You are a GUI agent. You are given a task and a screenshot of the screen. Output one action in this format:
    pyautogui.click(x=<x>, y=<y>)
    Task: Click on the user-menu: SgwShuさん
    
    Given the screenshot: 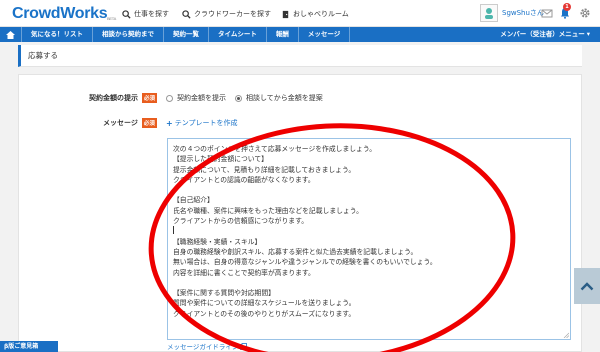 What is the action you would take?
    pyautogui.click(x=512, y=13)
    